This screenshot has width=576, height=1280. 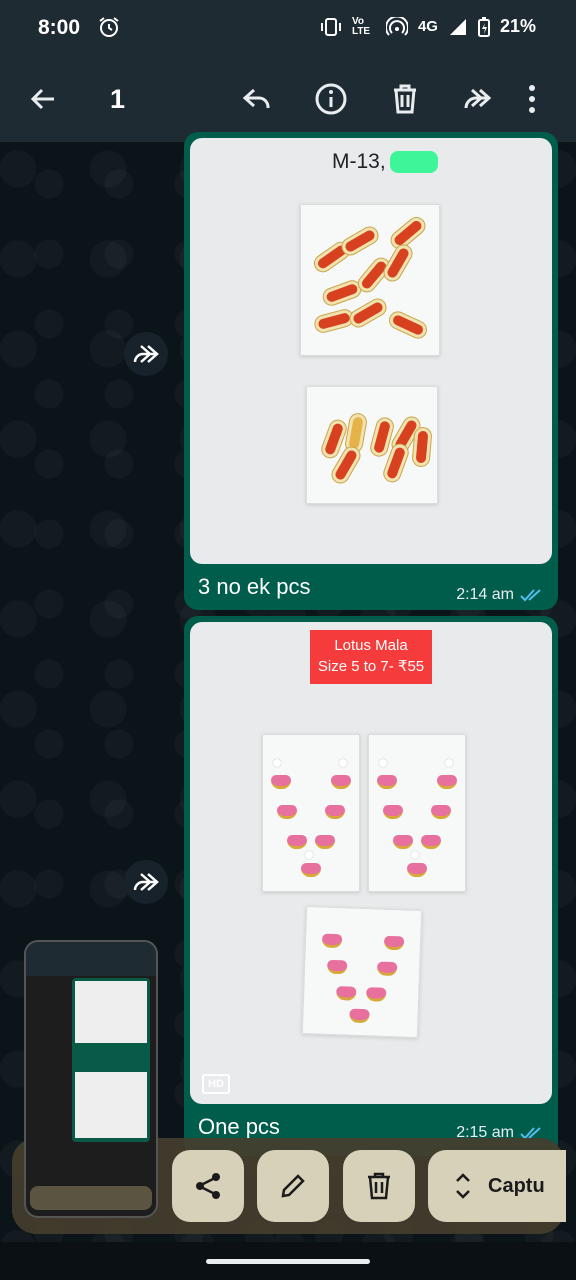 I want to click on share-button, so click(x=208, y=1186).